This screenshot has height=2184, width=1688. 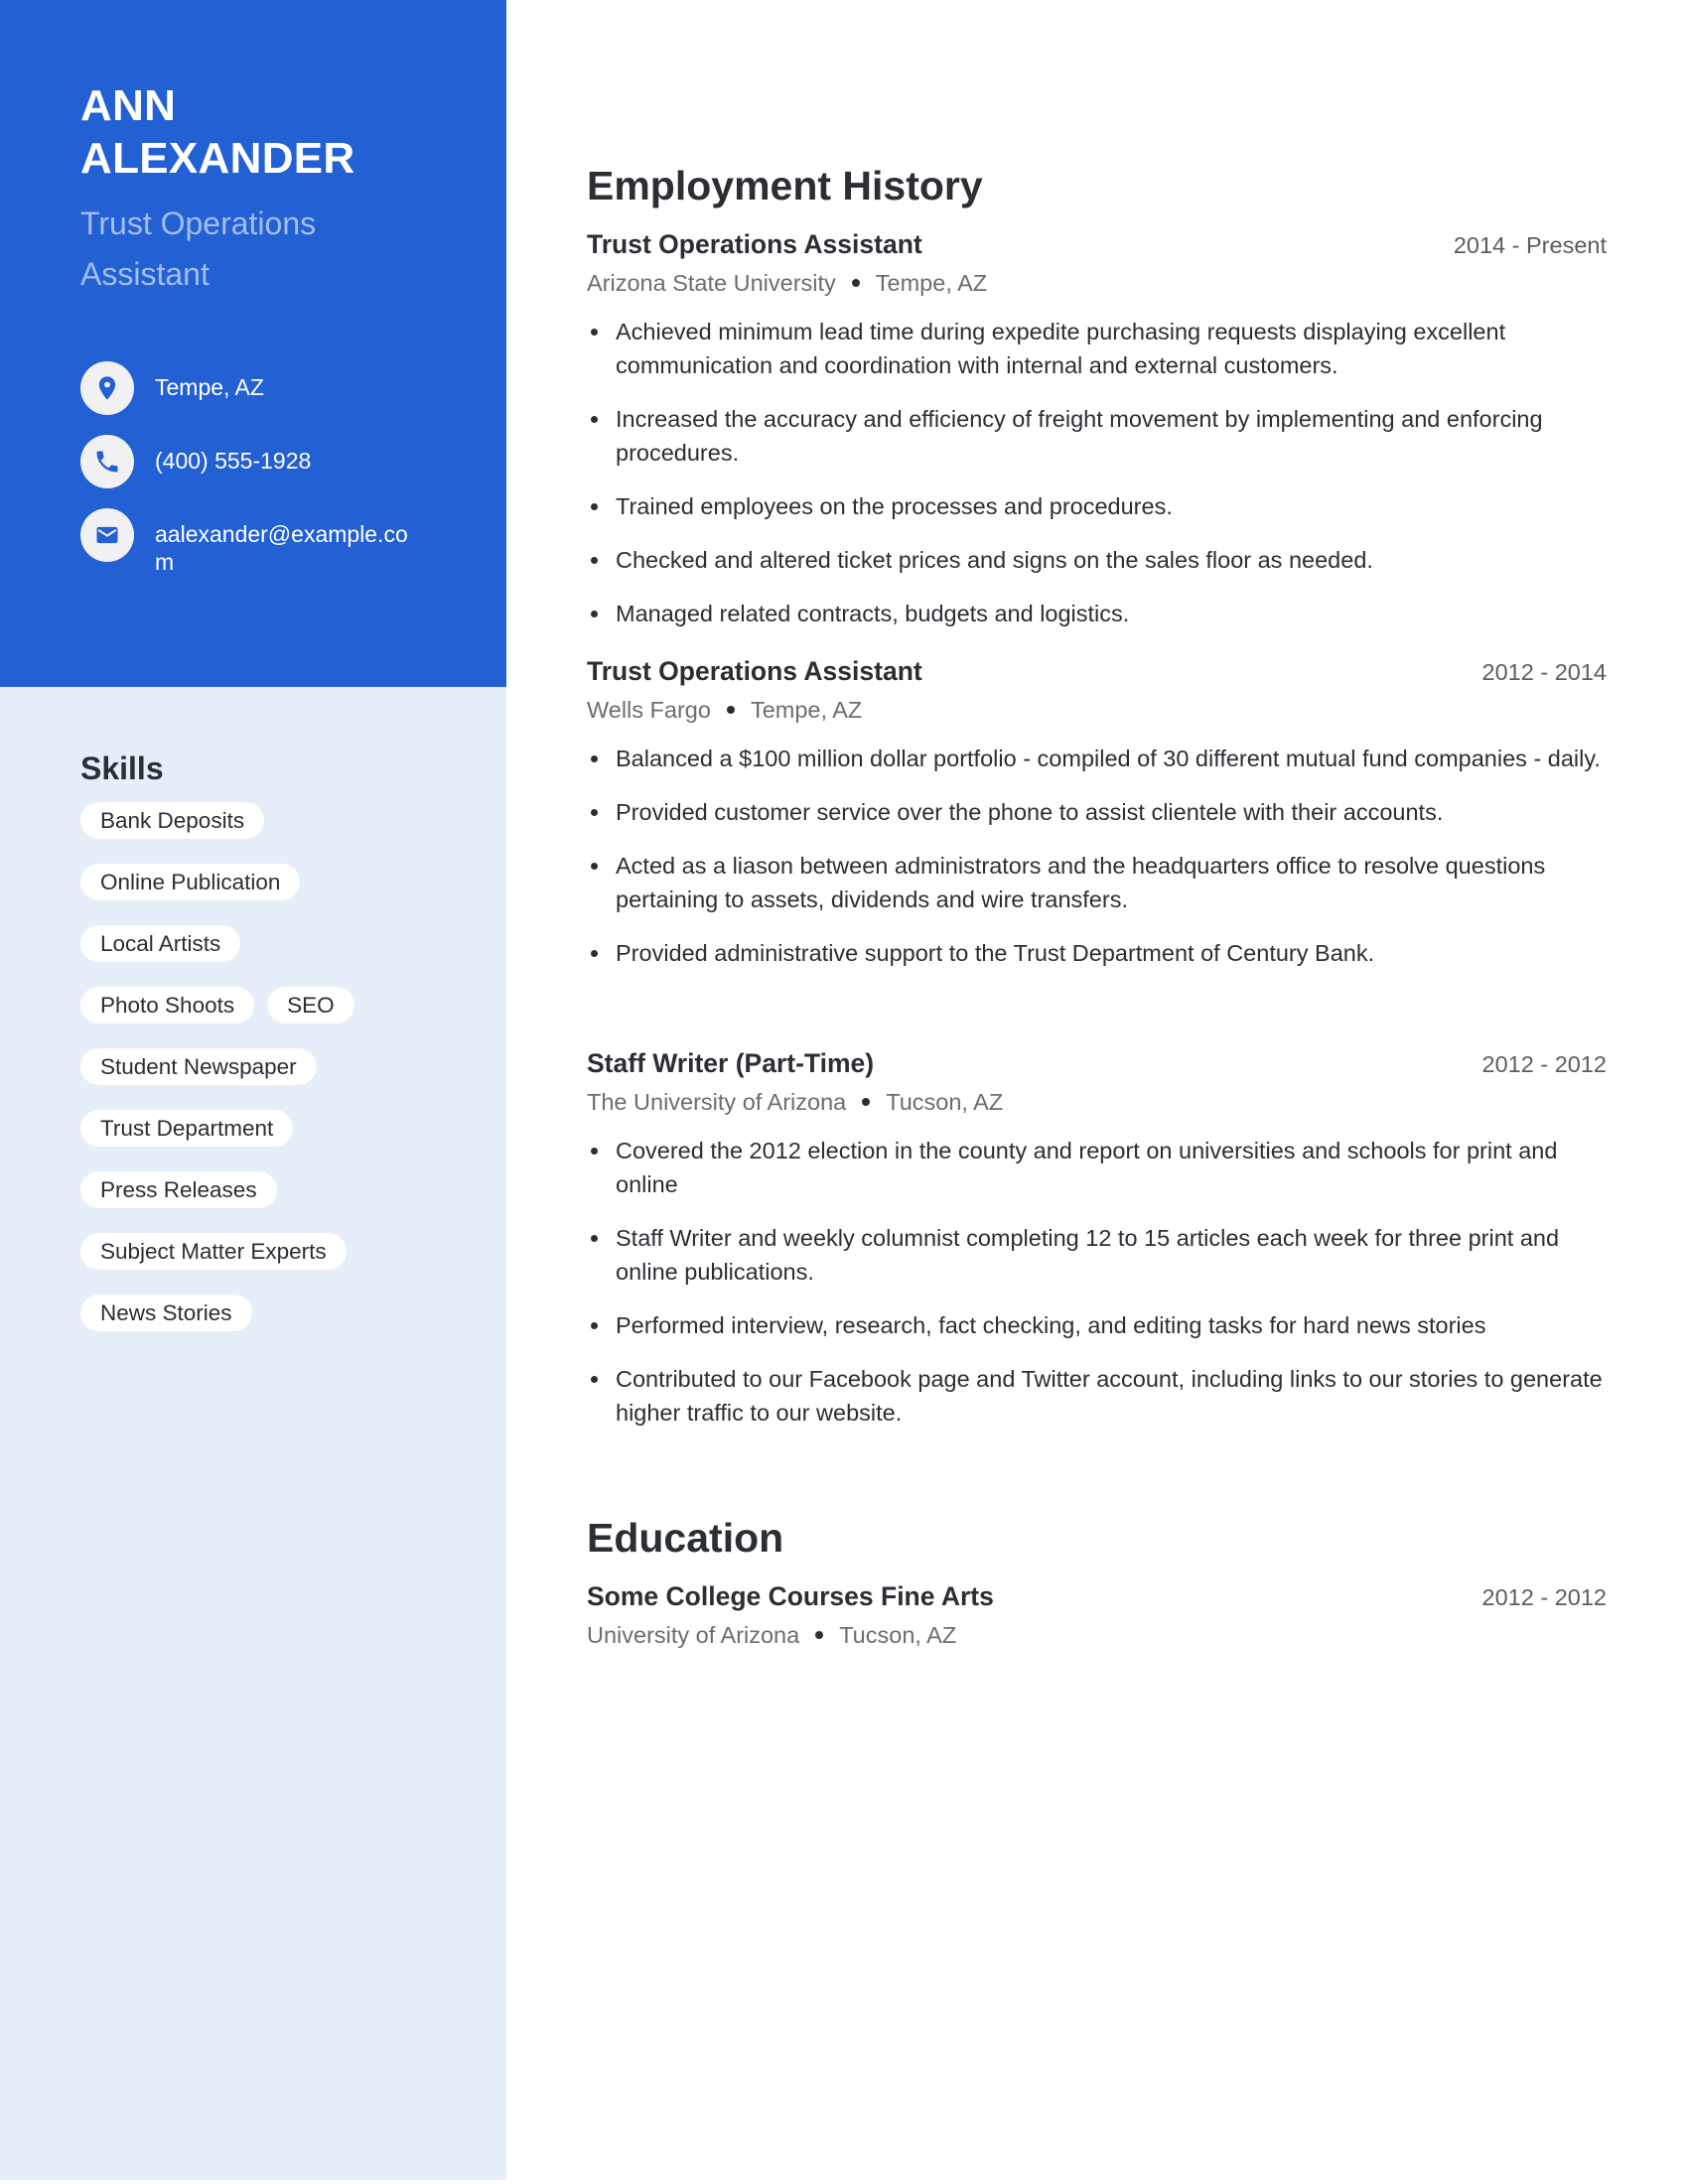 What do you see at coordinates (166, 1313) in the screenshot?
I see `skill-tag: News Stories` at bounding box center [166, 1313].